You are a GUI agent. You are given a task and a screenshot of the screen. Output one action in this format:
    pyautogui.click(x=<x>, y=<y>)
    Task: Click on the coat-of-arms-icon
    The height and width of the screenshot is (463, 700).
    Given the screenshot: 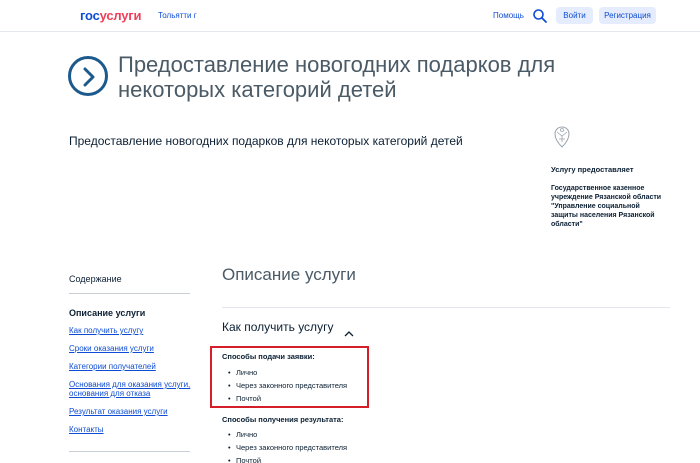 What is the action you would take?
    pyautogui.click(x=562, y=137)
    